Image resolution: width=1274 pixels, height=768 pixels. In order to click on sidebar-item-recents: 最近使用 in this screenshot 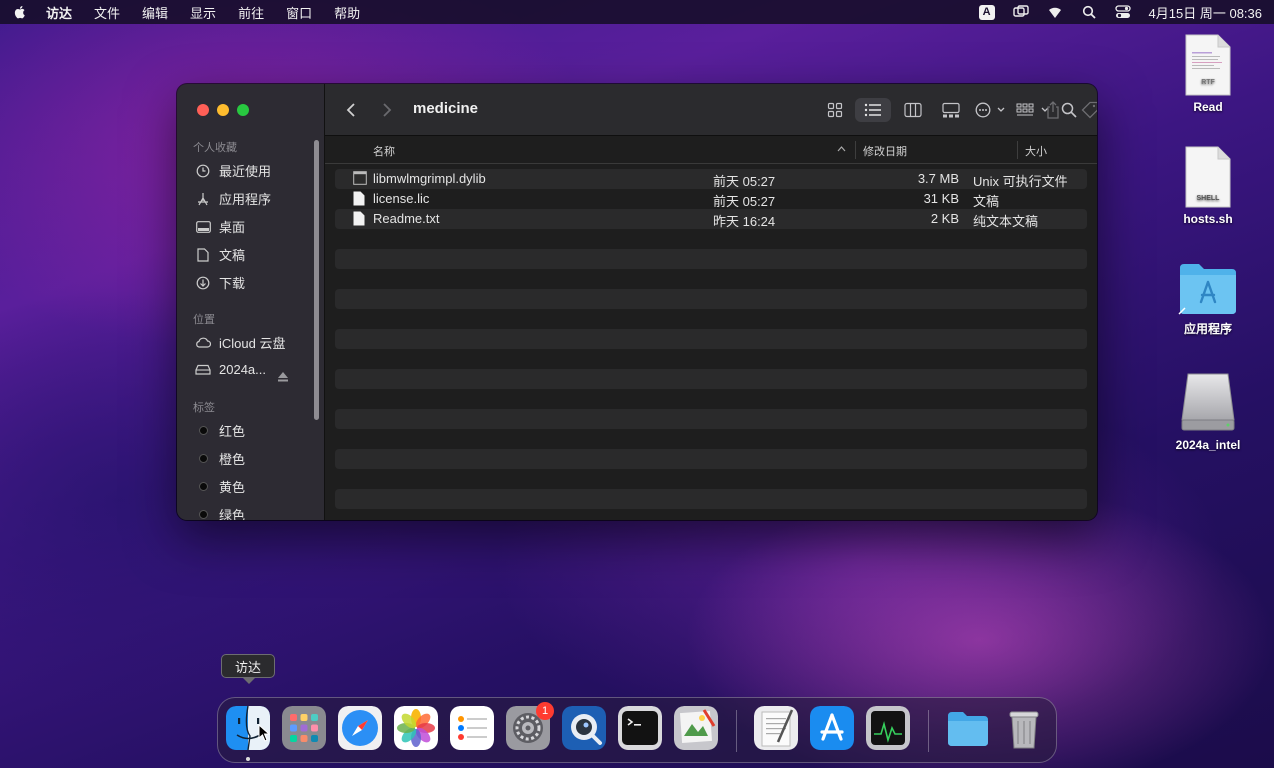, I will do `click(233, 170)`.